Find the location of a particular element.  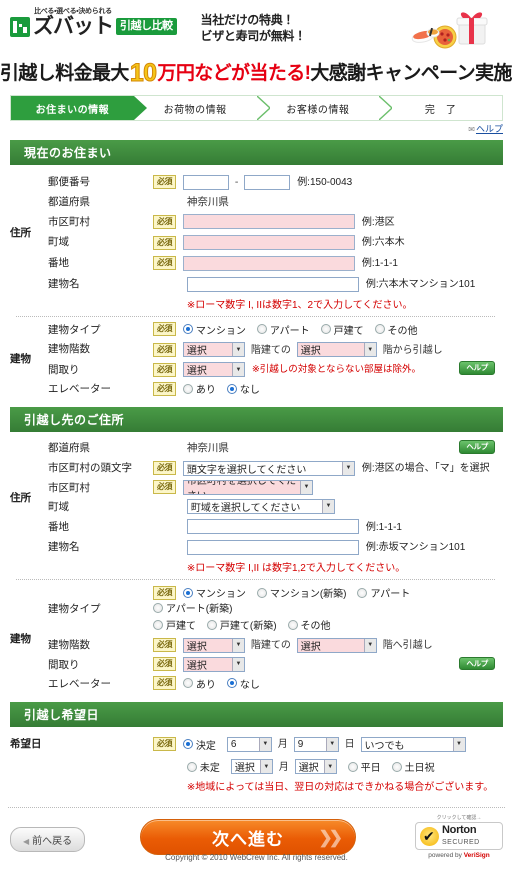

layout-select: 選択 ▼ is located at coordinates (213, 370).